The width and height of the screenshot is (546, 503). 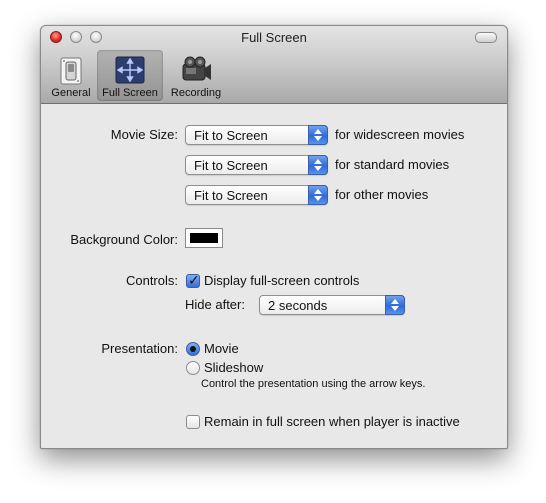 What do you see at coordinates (193, 422) in the screenshot?
I see `remain-fullscreen-checkbox` at bounding box center [193, 422].